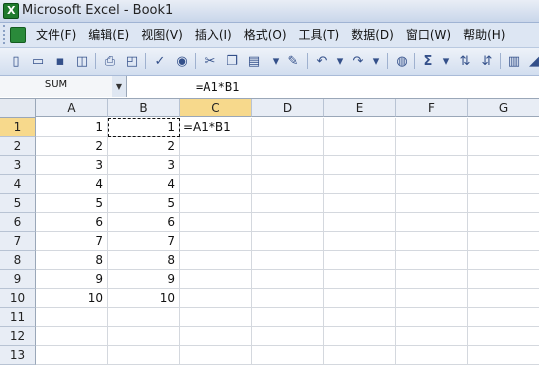 This screenshot has width=539, height=368. Describe the element at coordinates (428, 61) in the screenshot. I see `autosum-icon: Σ` at that location.